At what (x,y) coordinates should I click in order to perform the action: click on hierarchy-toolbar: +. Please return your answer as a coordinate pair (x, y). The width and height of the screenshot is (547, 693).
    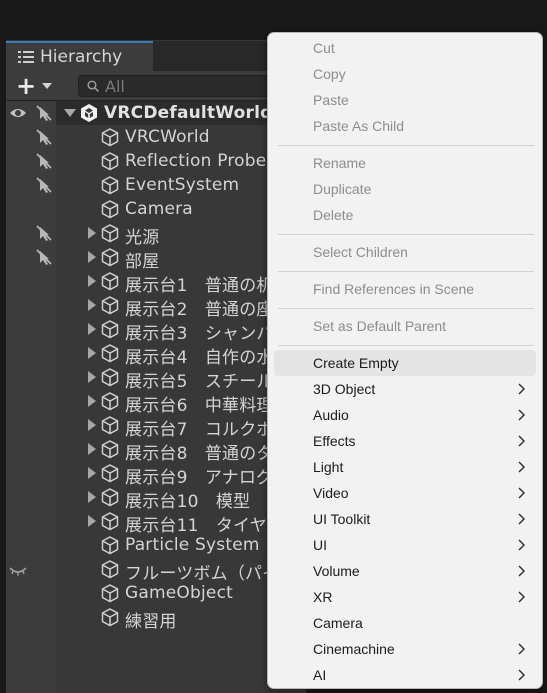
    Looking at the image, I should click on (157, 86).